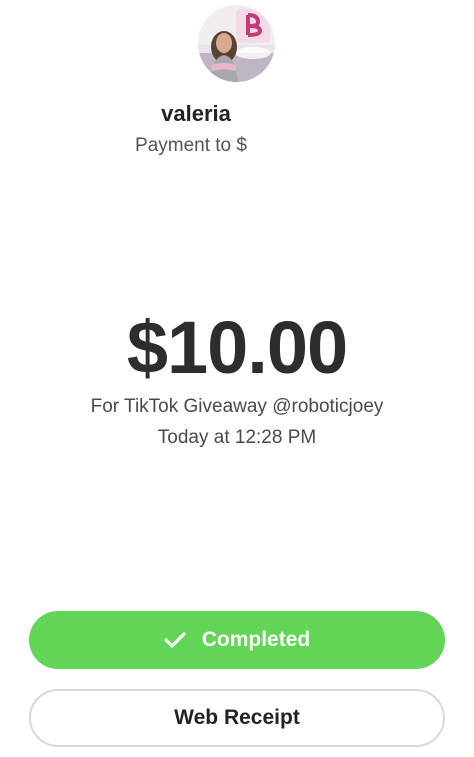 This screenshot has height=757, width=474. Describe the element at coordinates (237, 347) in the screenshot. I see `payment-amount: $10.00` at that location.